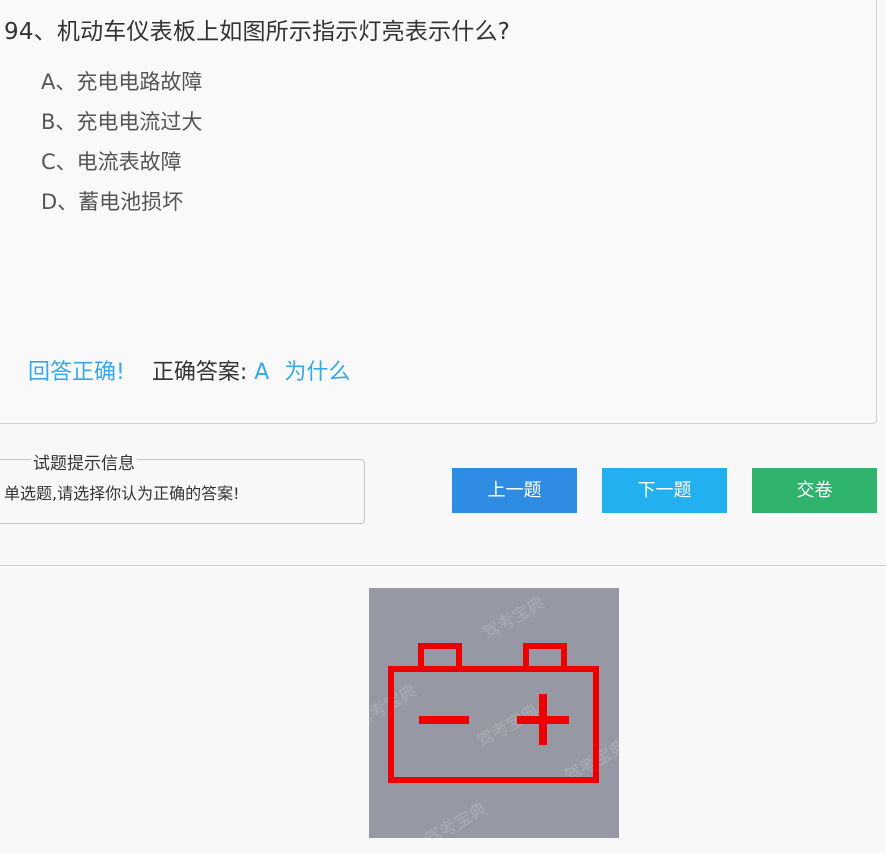 The height and width of the screenshot is (853, 886). What do you see at coordinates (76, 372) in the screenshot?
I see `result-status: 回答正确!` at bounding box center [76, 372].